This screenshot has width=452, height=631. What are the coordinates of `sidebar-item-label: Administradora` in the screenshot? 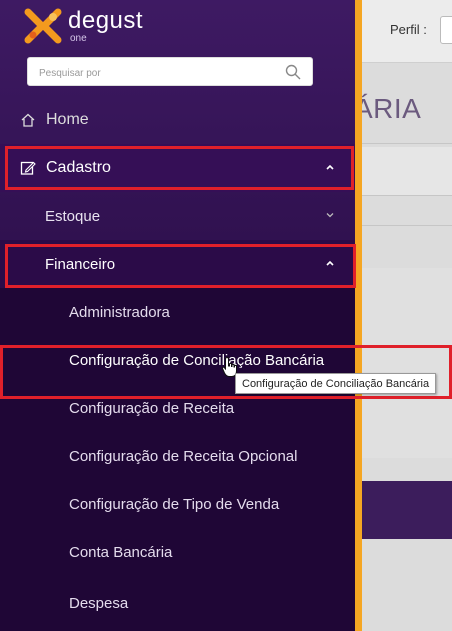 It's located at (119, 312).